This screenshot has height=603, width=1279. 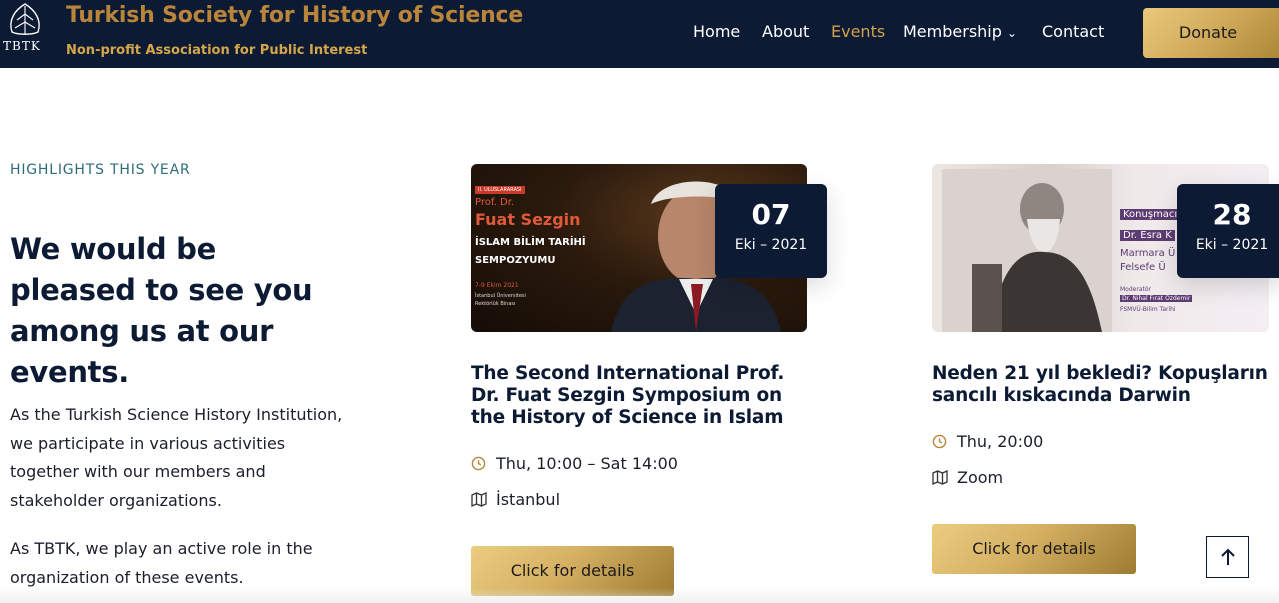 What do you see at coordinates (1011, 33) in the screenshot?
I see `chevron-down-icon: ⌄` at bounding box center [1011, 33].